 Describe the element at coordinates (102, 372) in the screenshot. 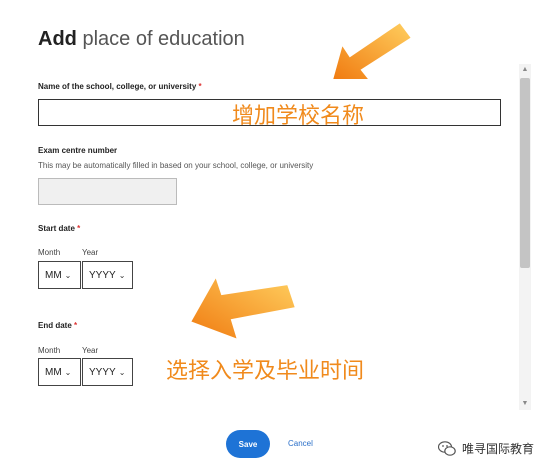

I see `end-year-value: YYYY` at that location.